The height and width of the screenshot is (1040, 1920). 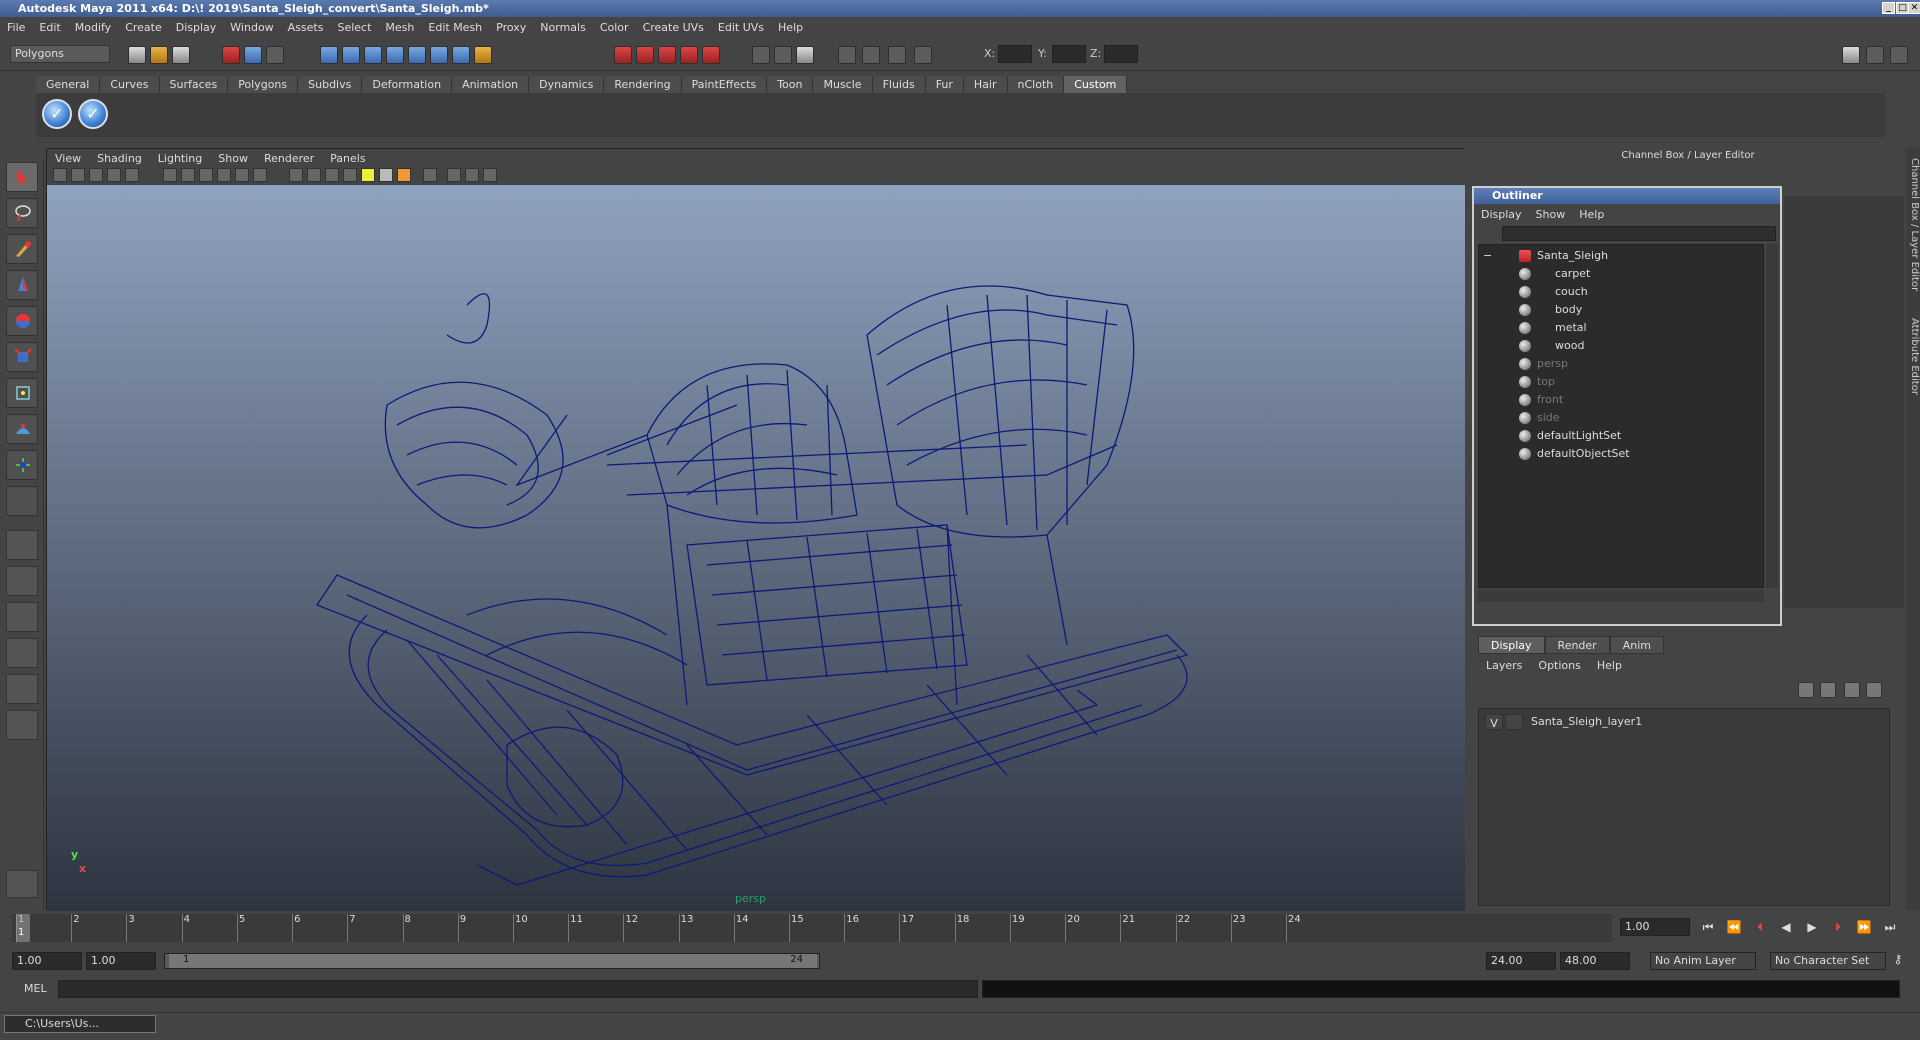 I want to click on side-tab-attribute-editor: Attribute Editor, so click(x=1913, y=356).